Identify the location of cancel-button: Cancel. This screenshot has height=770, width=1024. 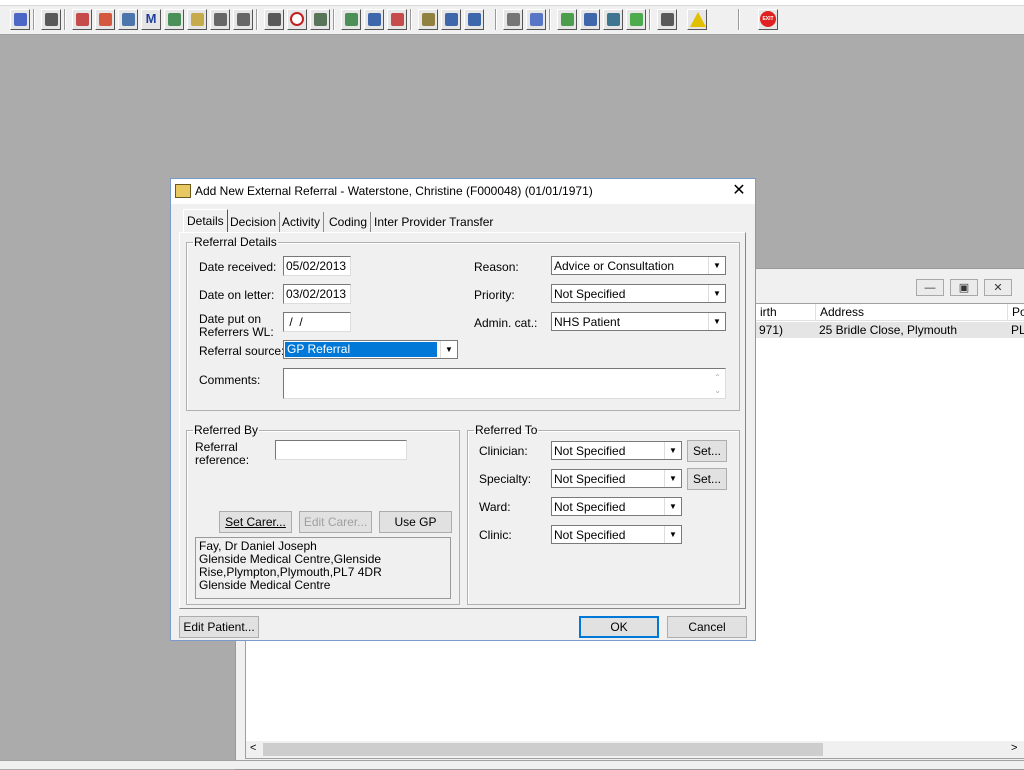
(707, 627).